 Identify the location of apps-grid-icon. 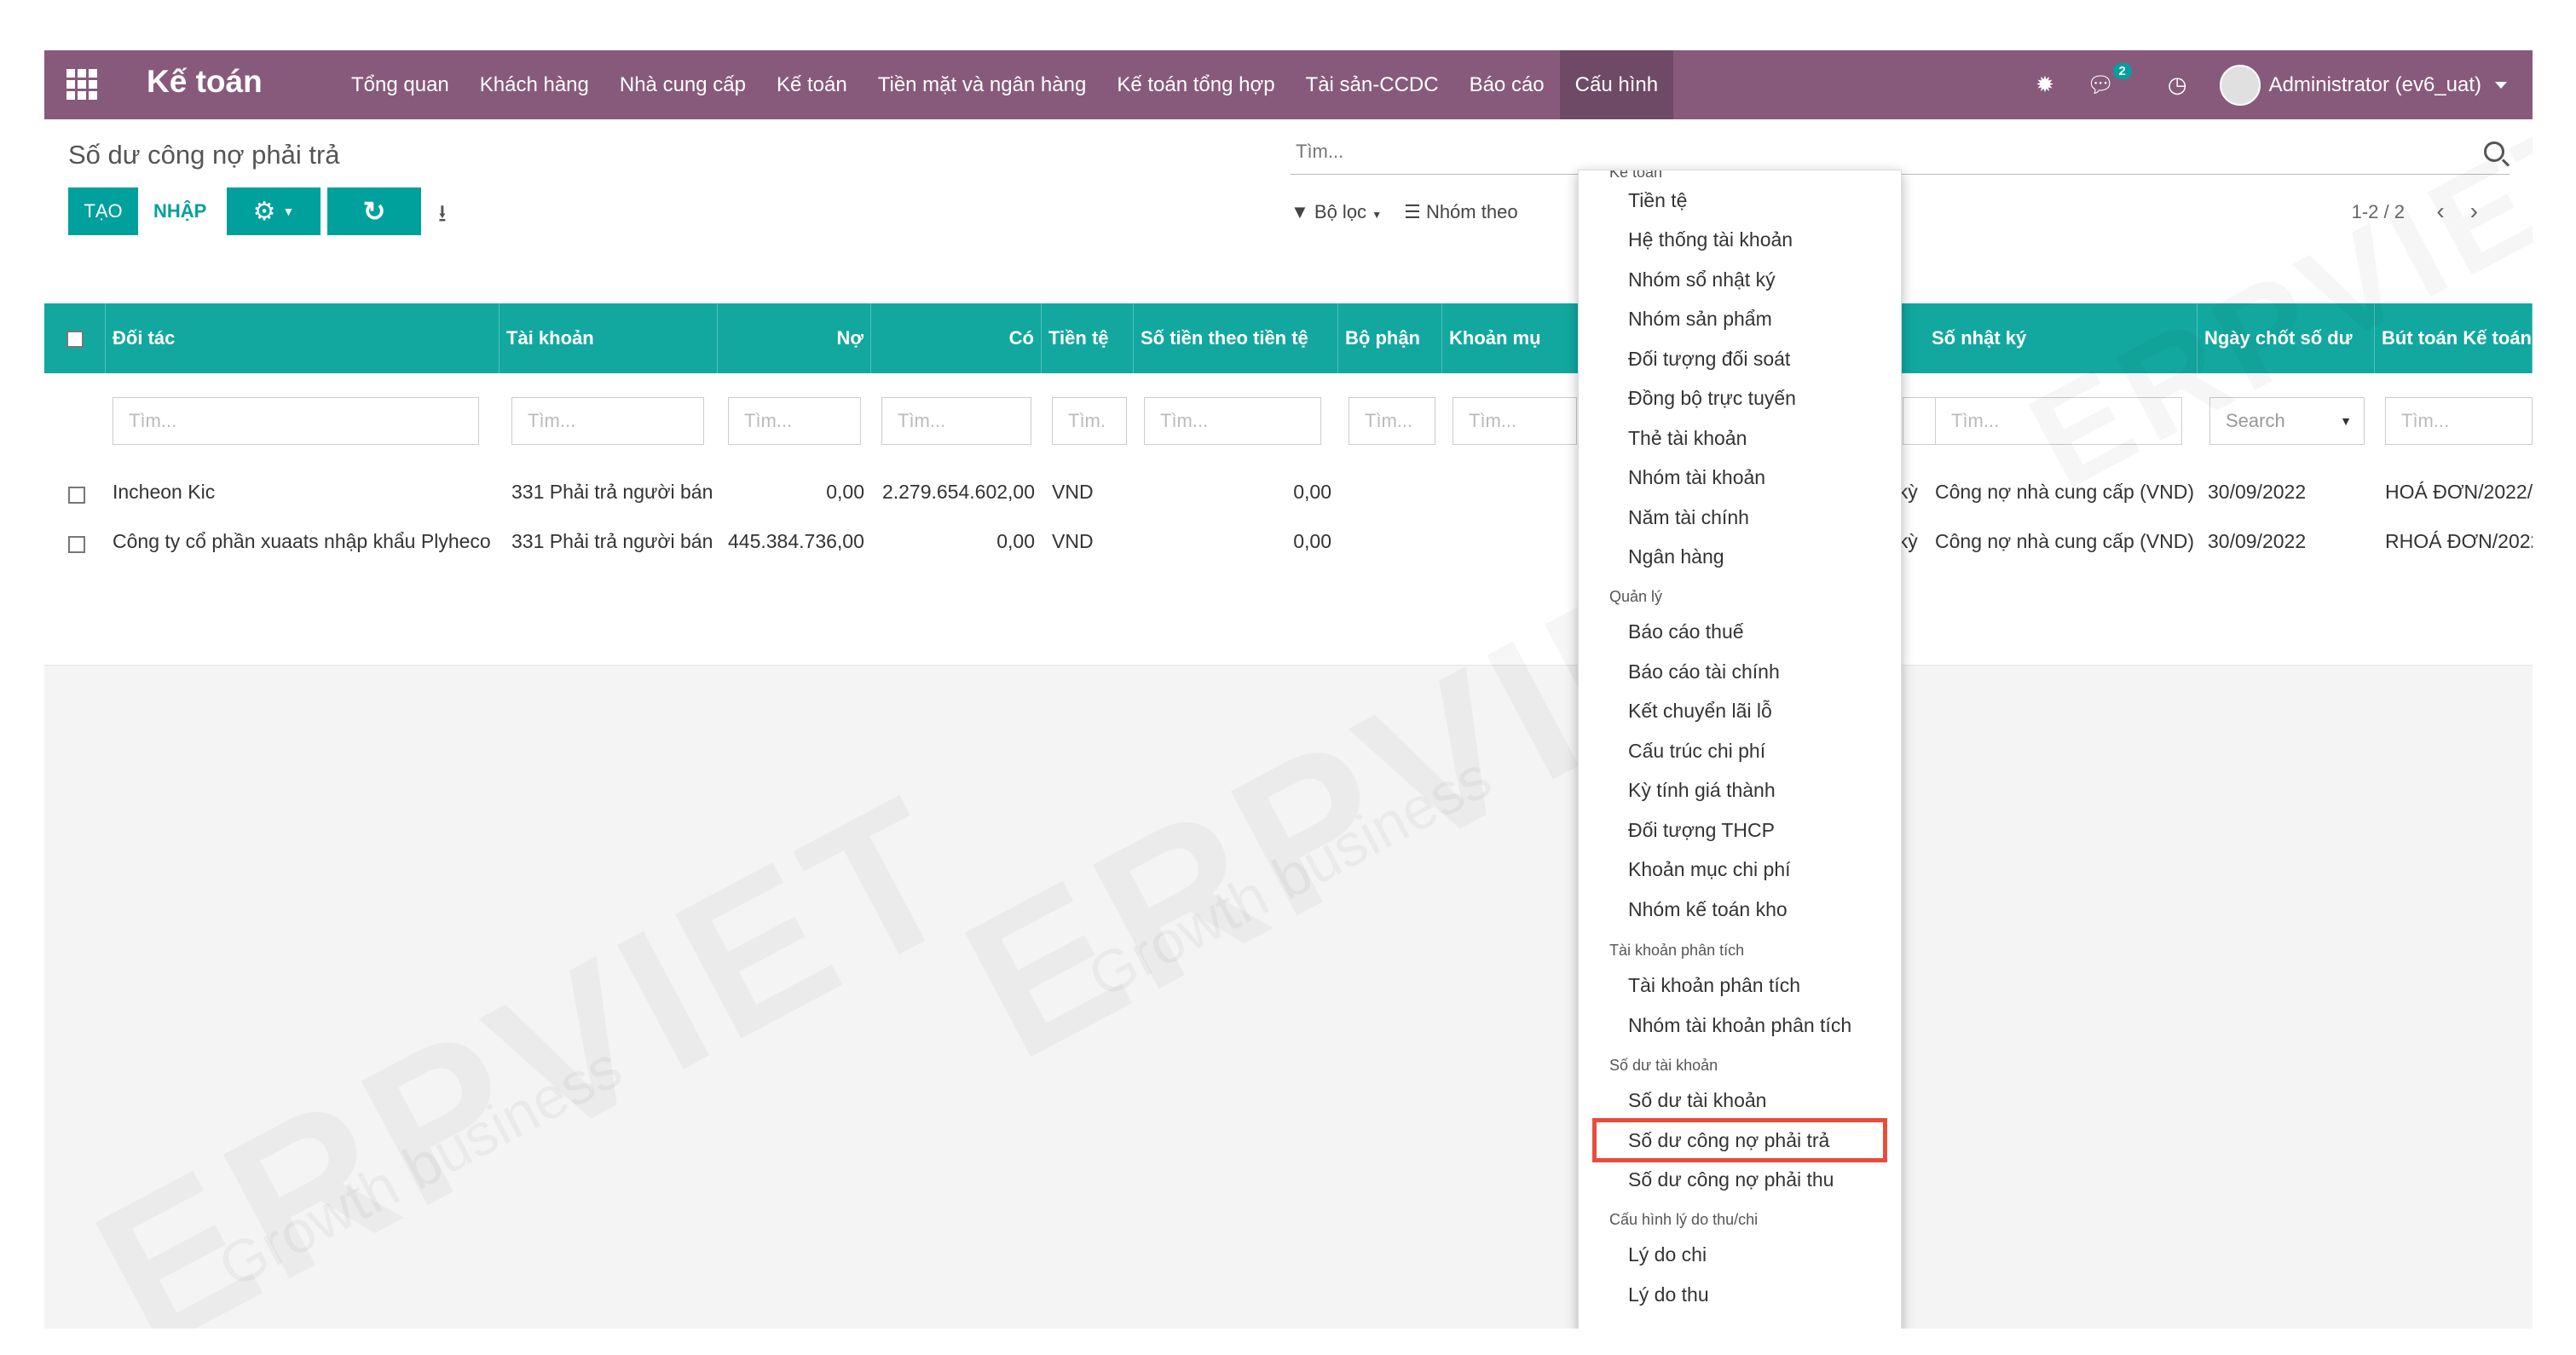
(81, 85).